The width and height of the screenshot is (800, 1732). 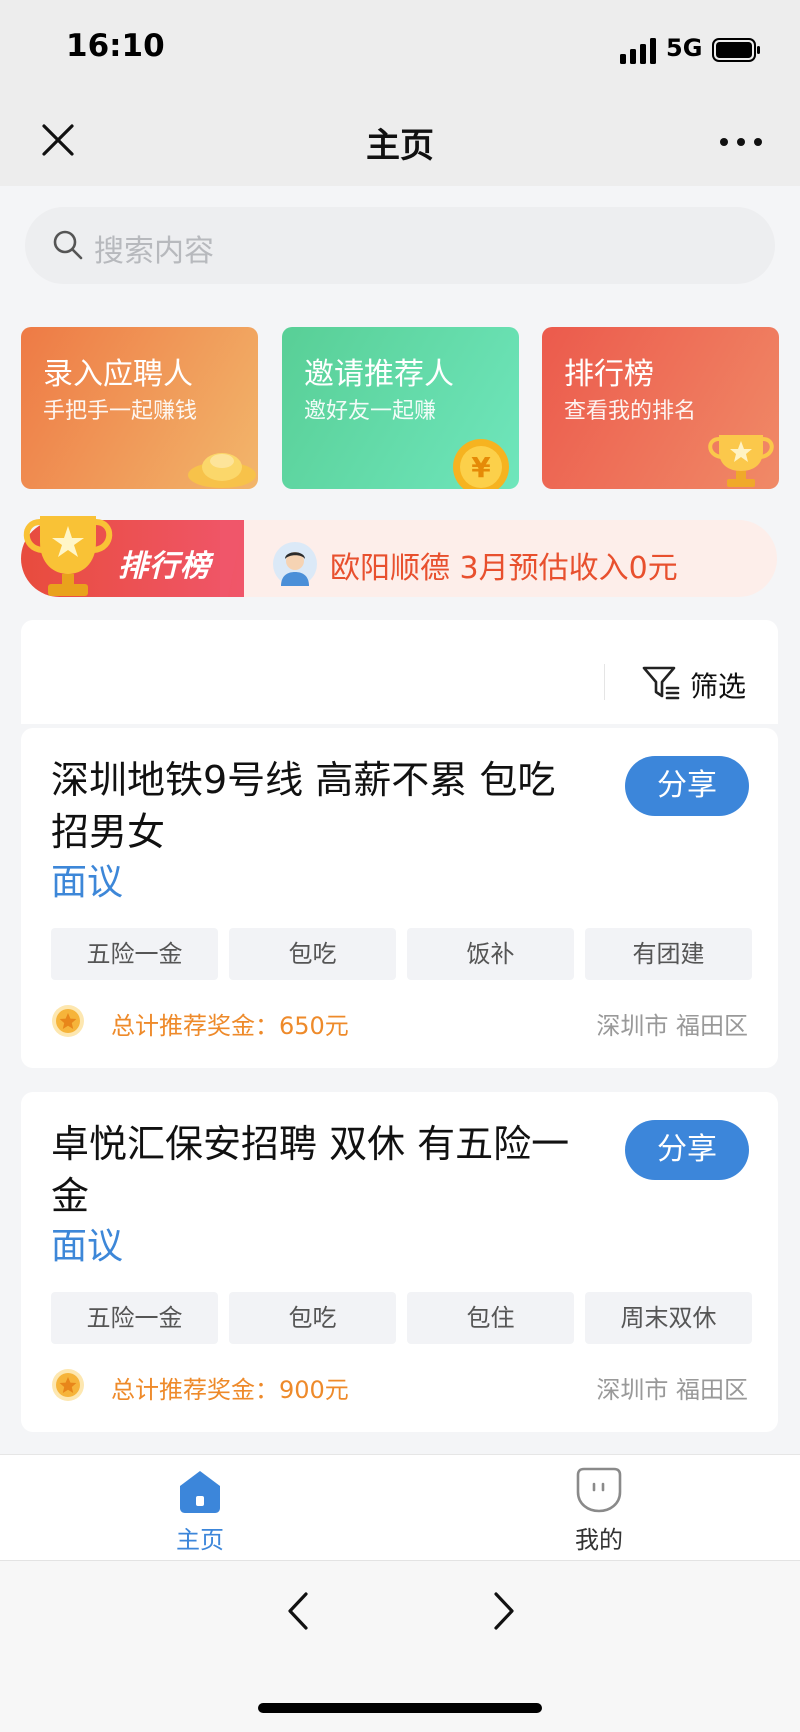 What do you see at coordinates (736, 50) in the screenshot?
I see `battery-icon` at bounding box center [736, 50].